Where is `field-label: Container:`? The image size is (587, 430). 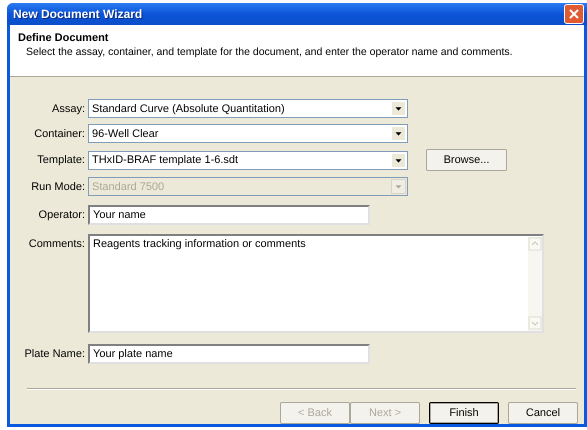
field-label: Container: is located at coordinates (59, 134).